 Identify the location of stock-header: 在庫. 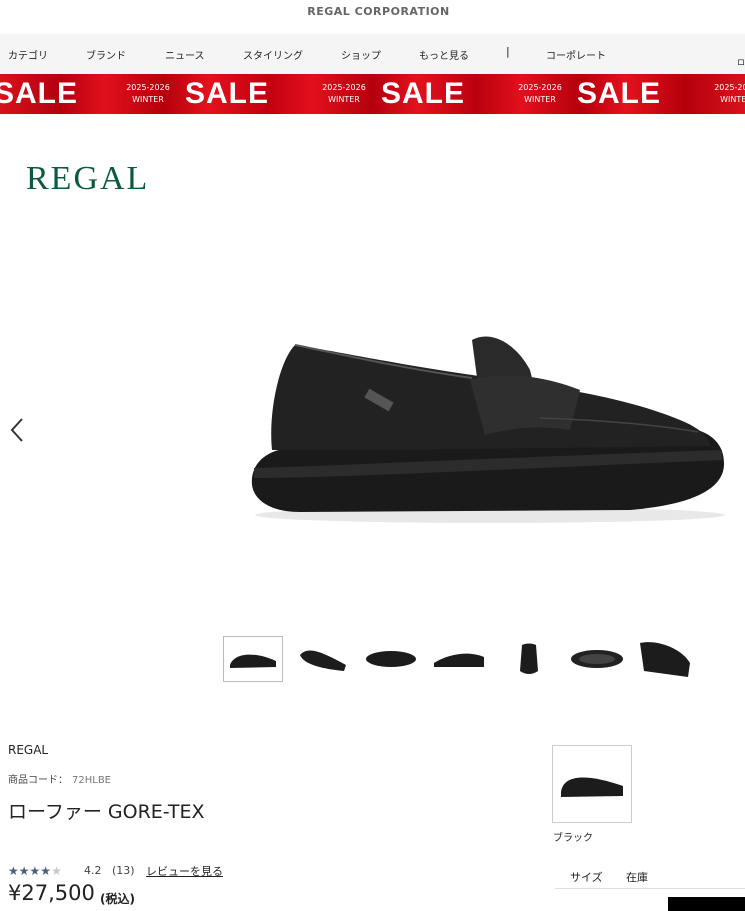
(637, 877).